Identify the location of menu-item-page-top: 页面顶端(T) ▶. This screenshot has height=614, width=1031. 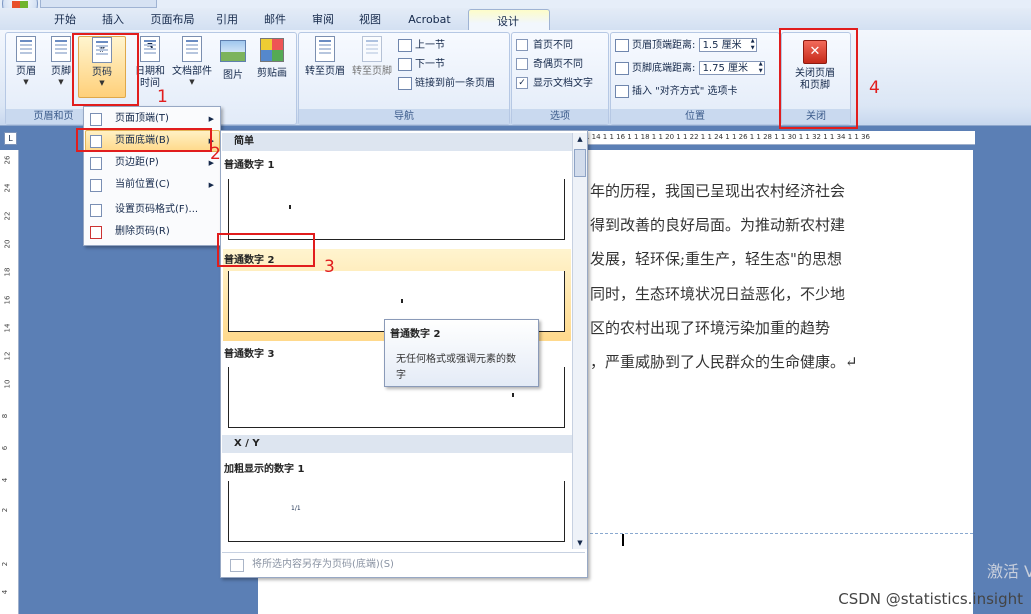
(152, 119).